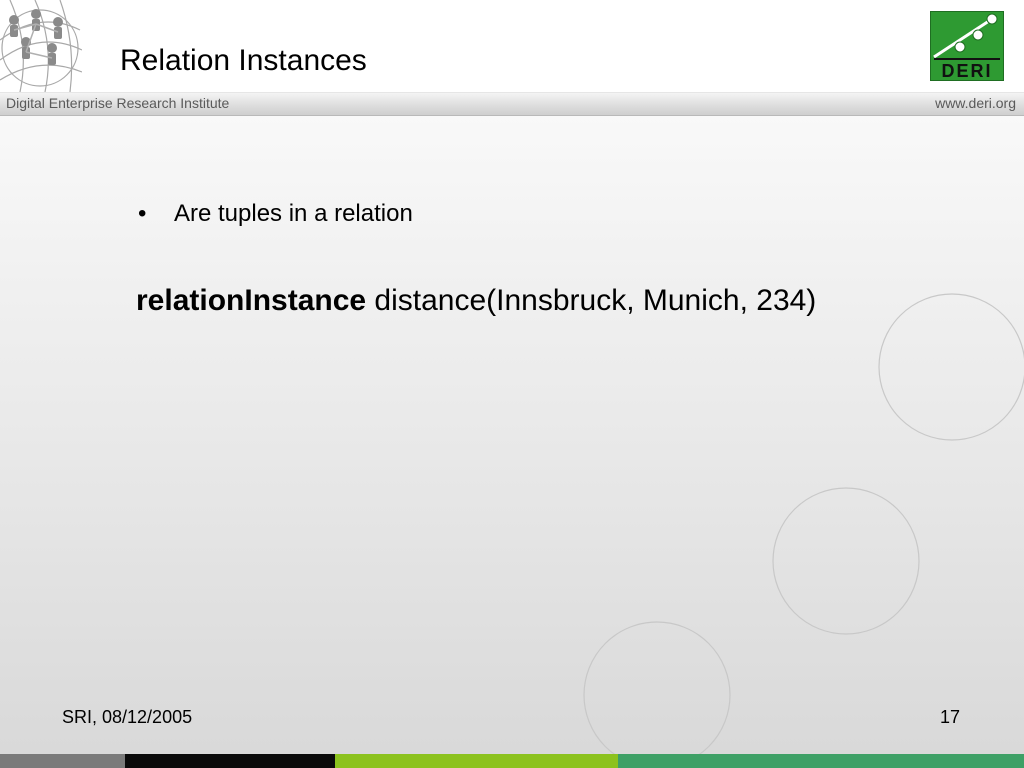  Describe the element at coordinates (966, 71) in the screenshot. I see `logo-wordmark: DERI` at that location.